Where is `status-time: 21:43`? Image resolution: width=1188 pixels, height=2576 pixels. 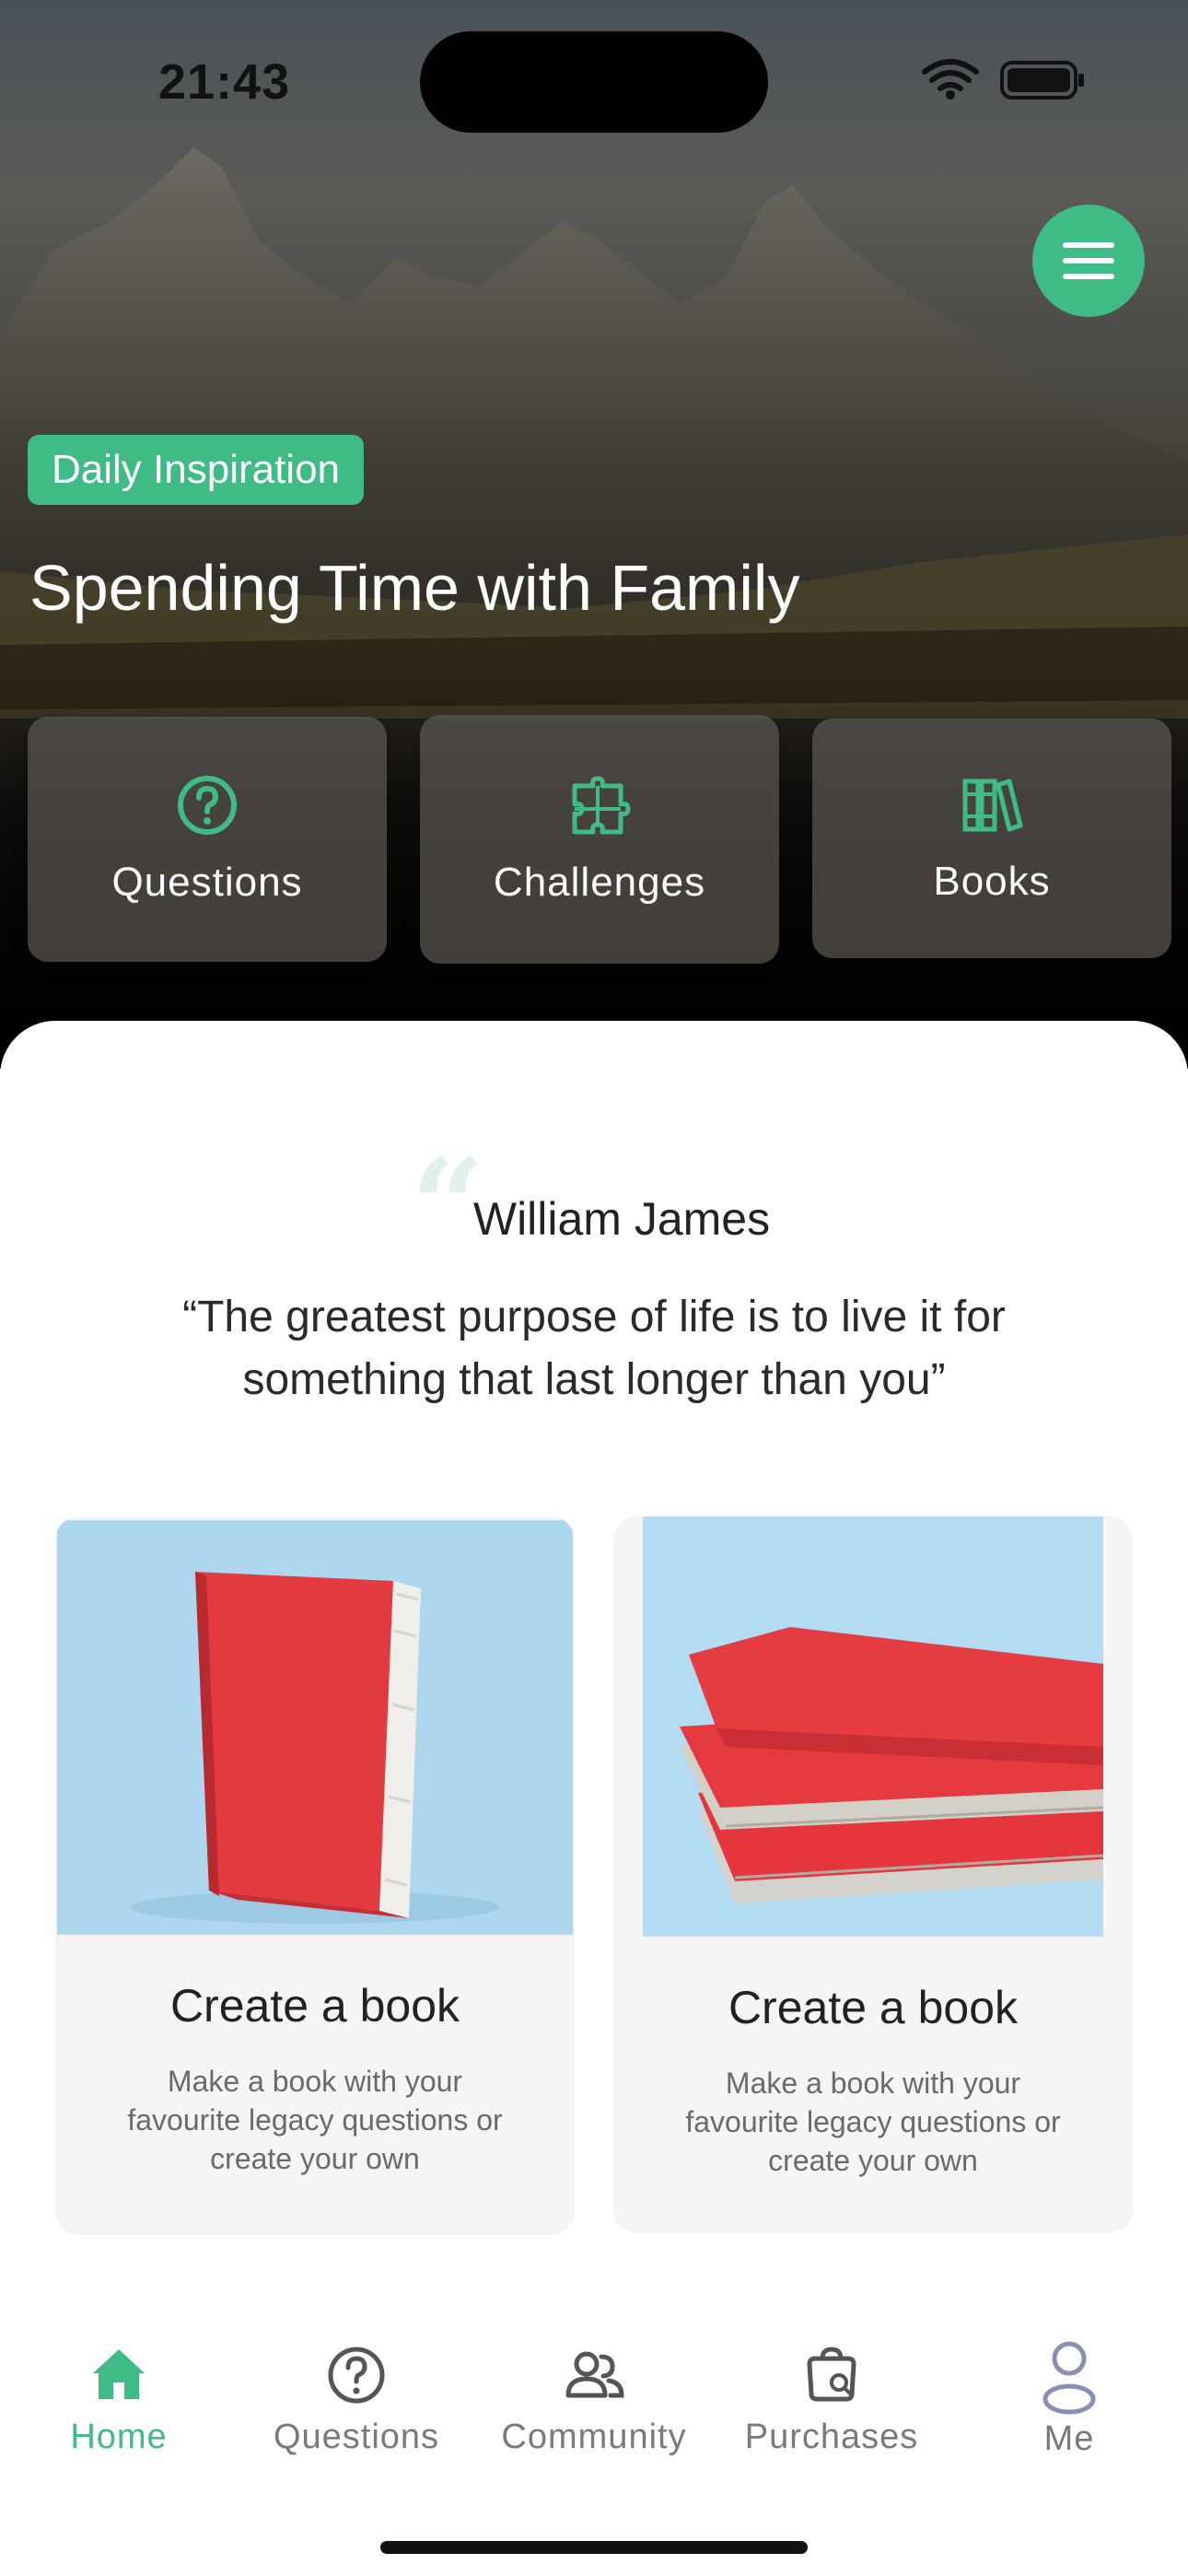
status-time: 21:43 is located at coordinates (224, 82).